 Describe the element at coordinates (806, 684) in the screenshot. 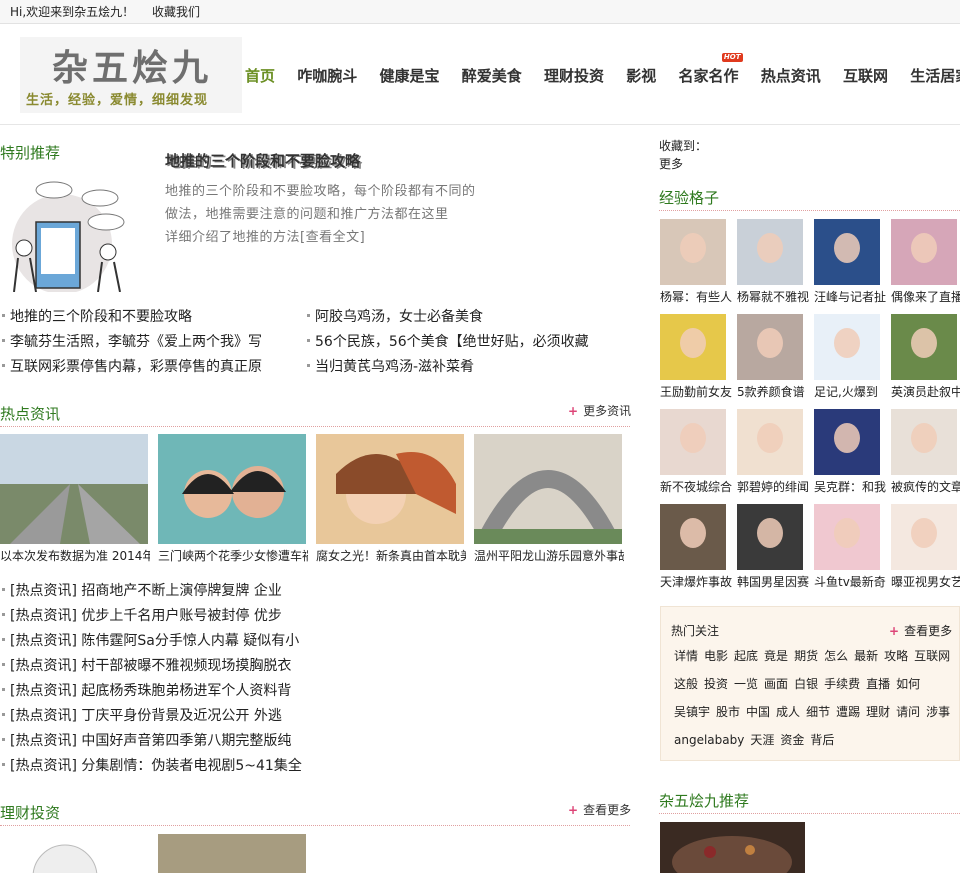

I see `tag-link: 白银` at that location.